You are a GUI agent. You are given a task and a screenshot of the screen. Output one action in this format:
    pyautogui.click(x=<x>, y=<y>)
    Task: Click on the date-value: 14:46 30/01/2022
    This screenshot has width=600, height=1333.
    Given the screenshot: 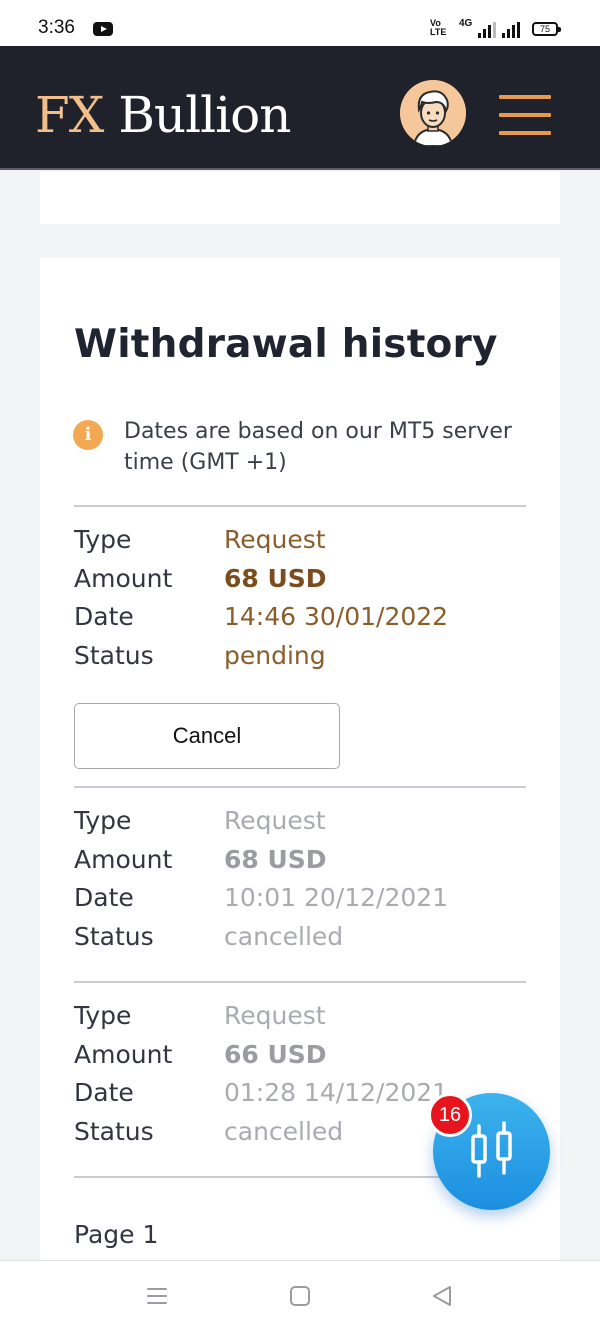 What is the action you would take?
    pyautogui.click(x=336, y=616)
    